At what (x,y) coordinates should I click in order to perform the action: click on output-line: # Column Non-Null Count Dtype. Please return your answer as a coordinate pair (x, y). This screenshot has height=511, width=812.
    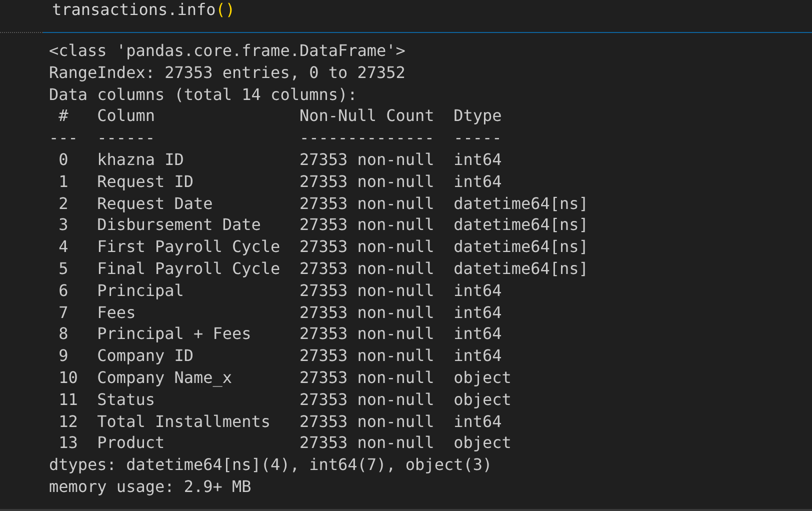
    Looking at the image, I should click on (280, 116).